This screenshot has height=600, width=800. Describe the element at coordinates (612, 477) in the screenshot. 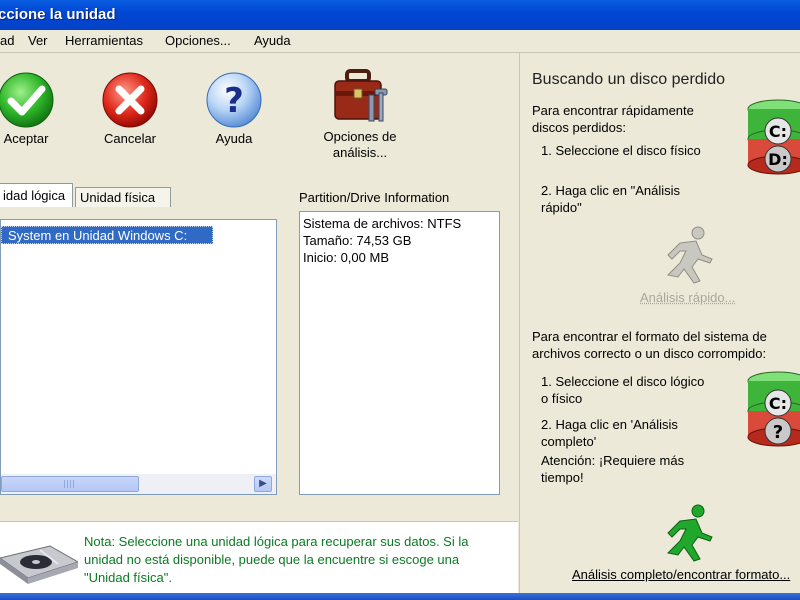

I see `full-warning-line-2: tiempo!` at that location.